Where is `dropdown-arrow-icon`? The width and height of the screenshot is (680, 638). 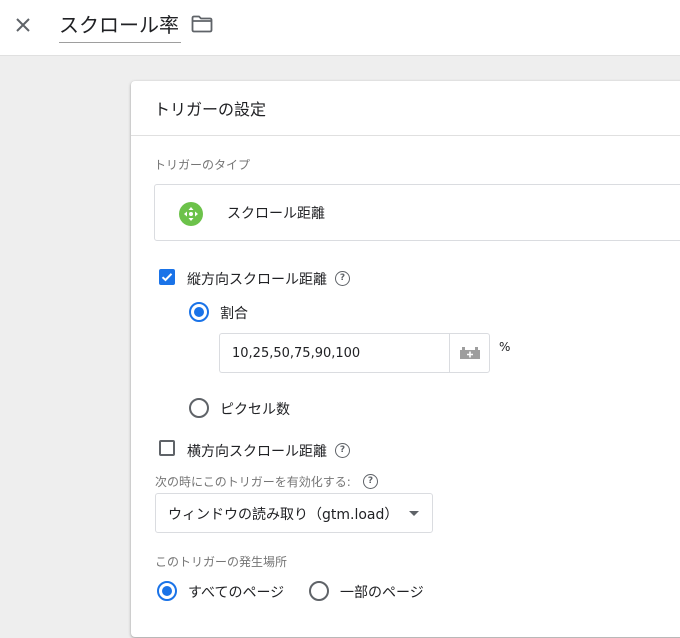
dropdown-arrow-icon is located at coordinates (414, 513).